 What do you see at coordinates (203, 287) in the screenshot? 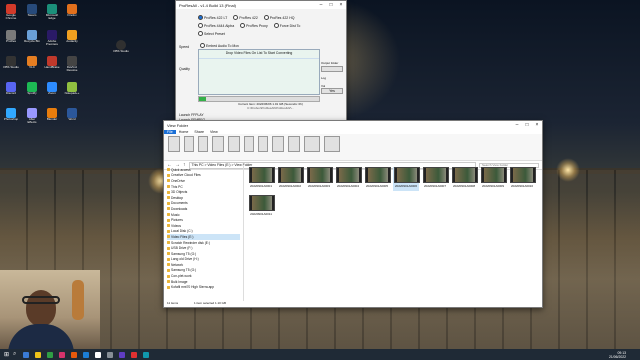
I see `nav-item: Kofafil mnt70 High Sierra.app` at bounding box center [203, 287].